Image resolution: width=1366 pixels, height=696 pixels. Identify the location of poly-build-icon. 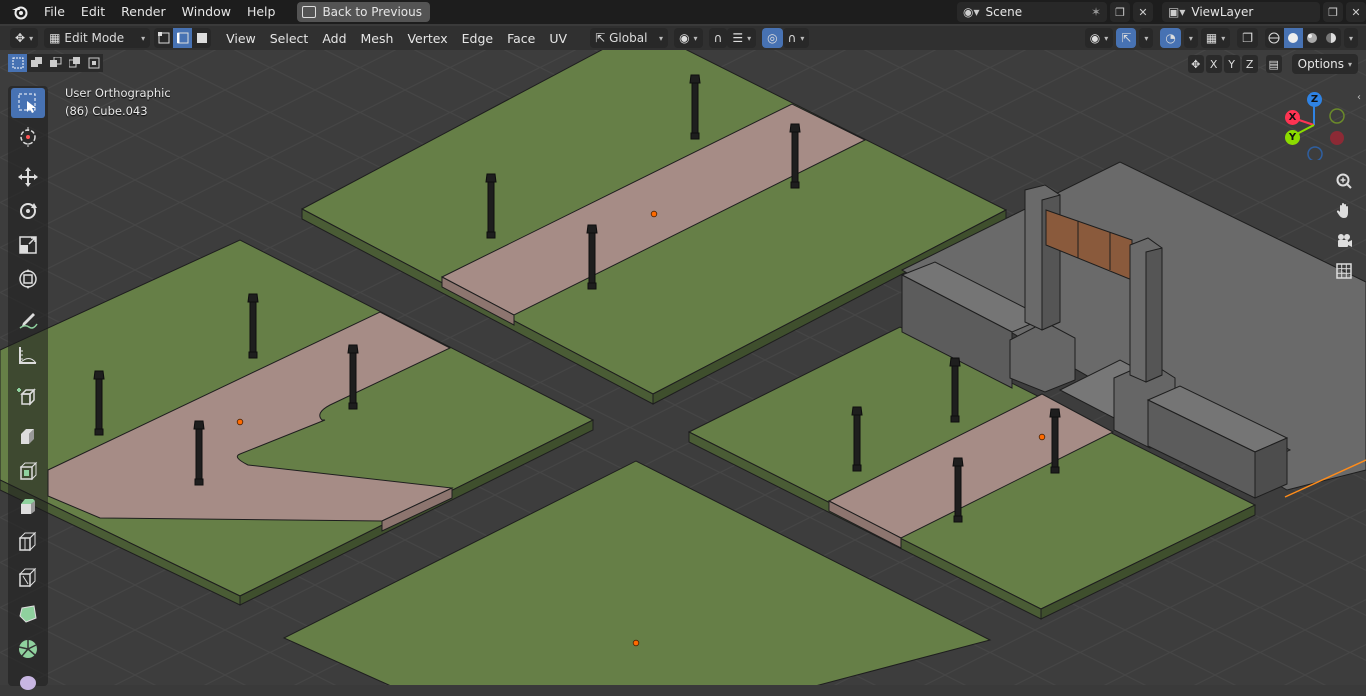
(28, 613).